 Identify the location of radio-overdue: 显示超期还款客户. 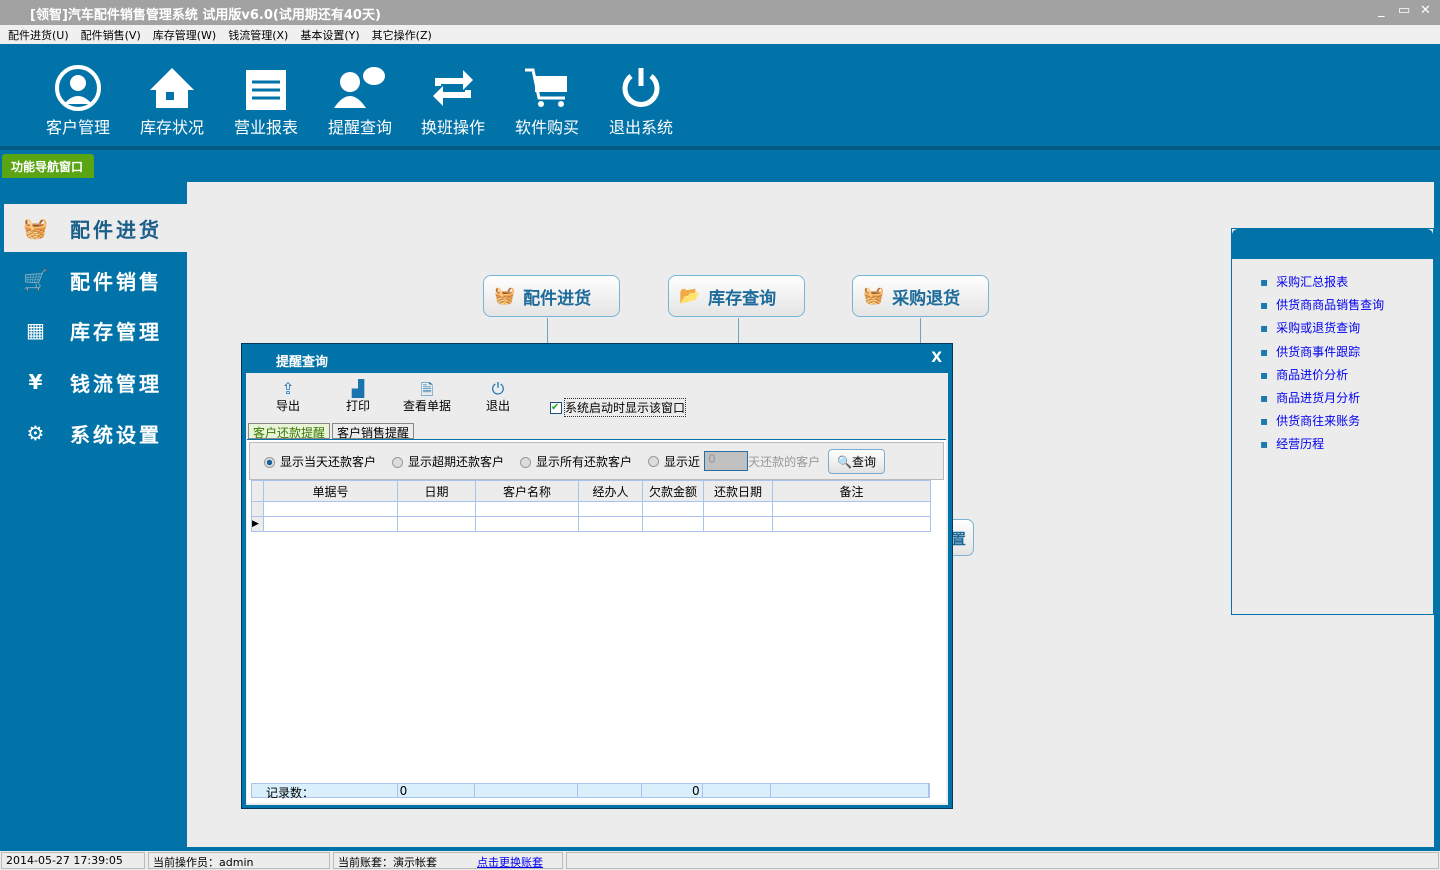
(448, 461).